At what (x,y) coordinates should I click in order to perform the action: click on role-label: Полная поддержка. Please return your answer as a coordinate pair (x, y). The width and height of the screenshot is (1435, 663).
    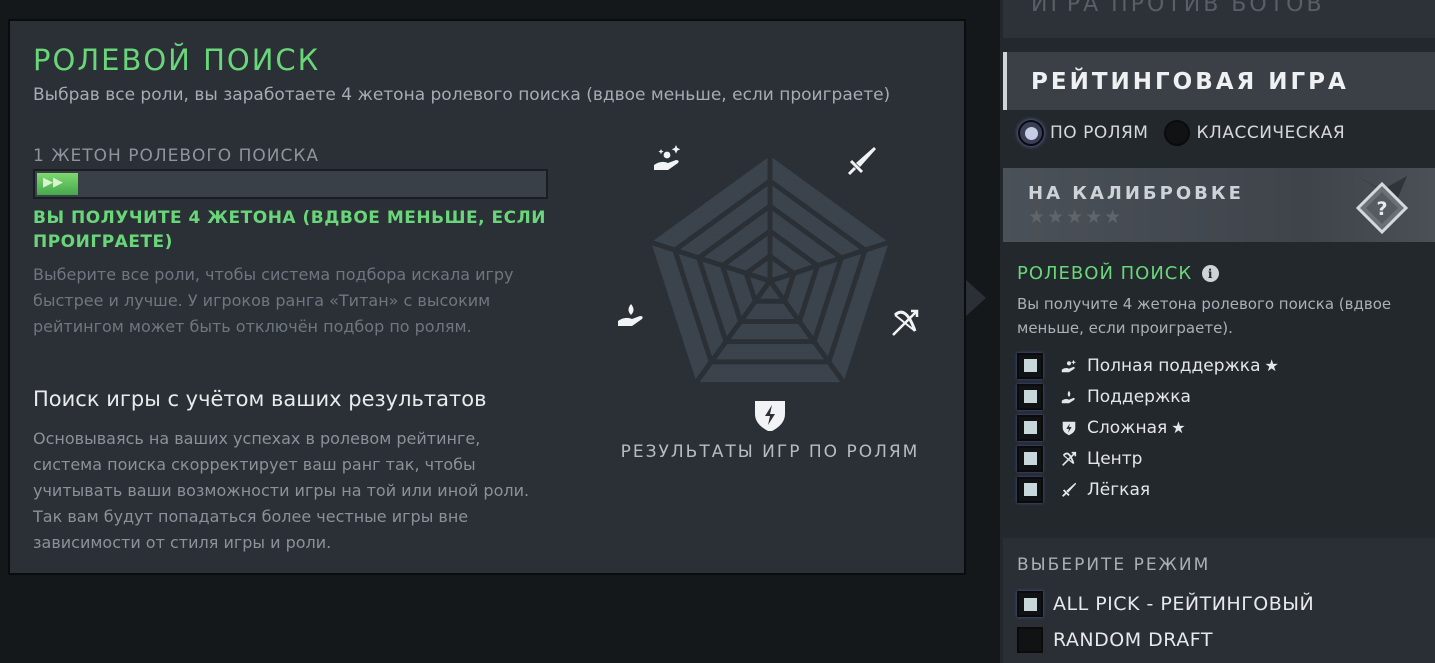
    Looking at the image, I should click on (1174, 365).